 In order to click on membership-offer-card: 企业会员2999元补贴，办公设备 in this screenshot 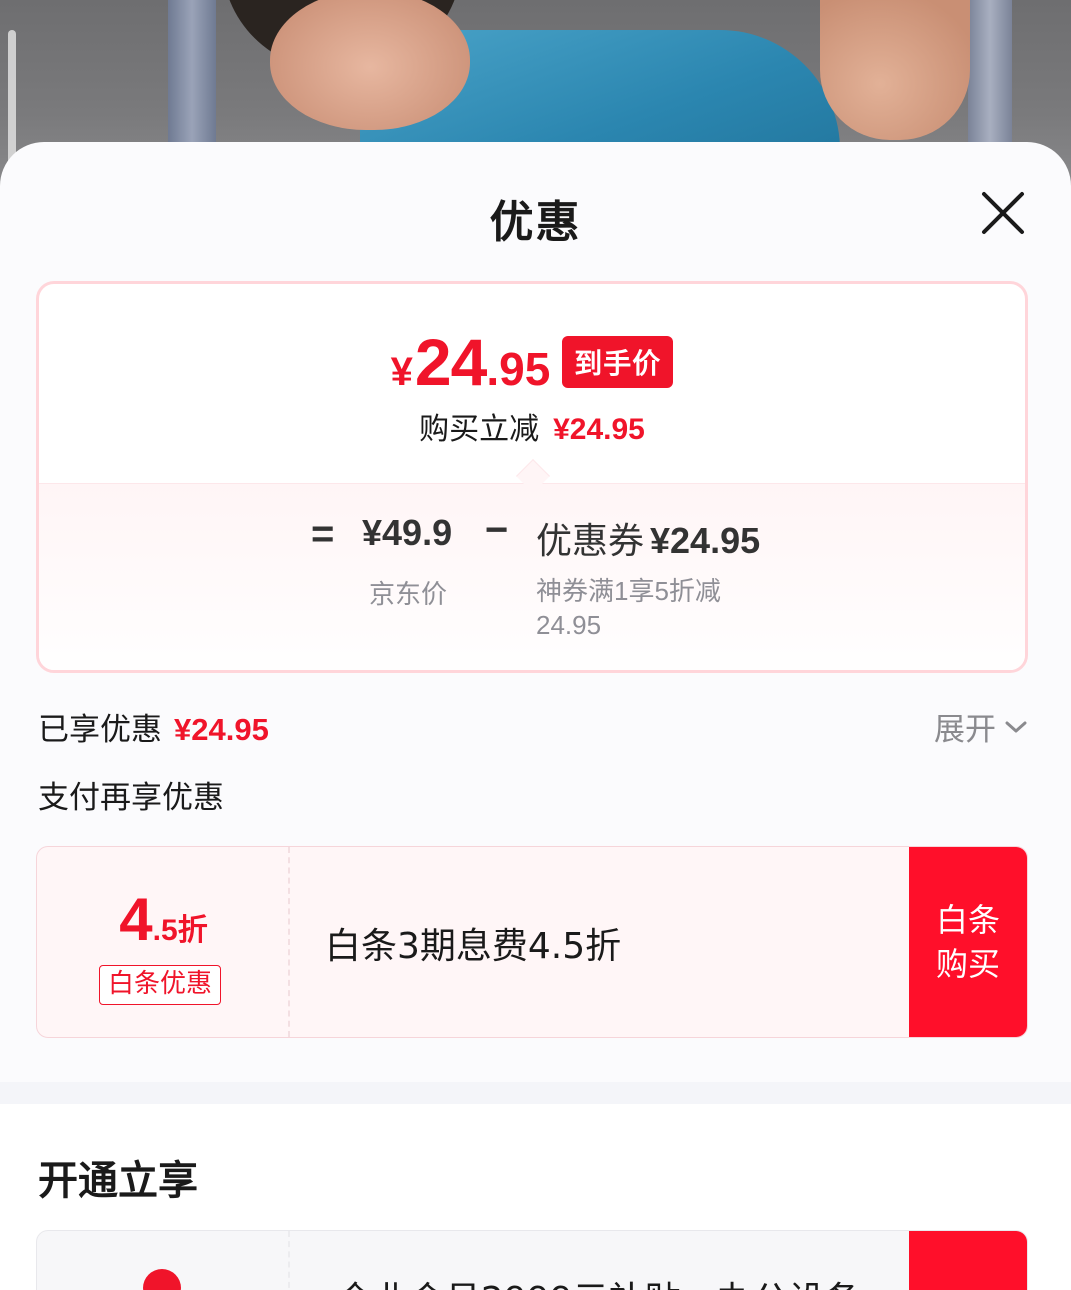, I will do `click(532, 1260)`.